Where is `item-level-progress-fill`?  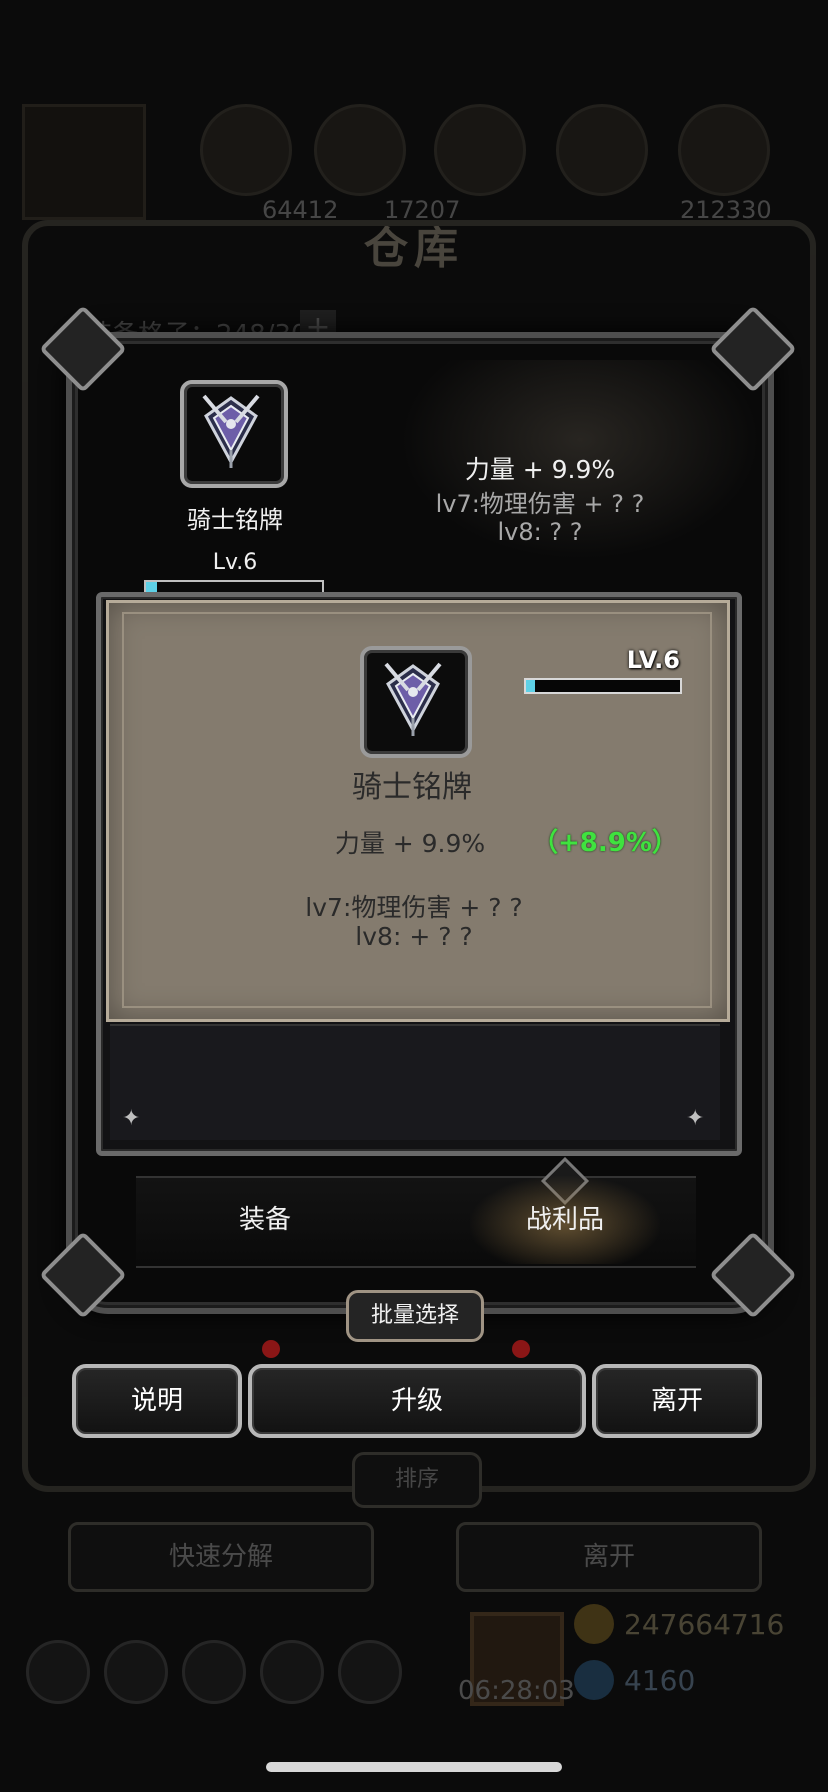 item-level-progress-fill is located at coordinates (151, 587).